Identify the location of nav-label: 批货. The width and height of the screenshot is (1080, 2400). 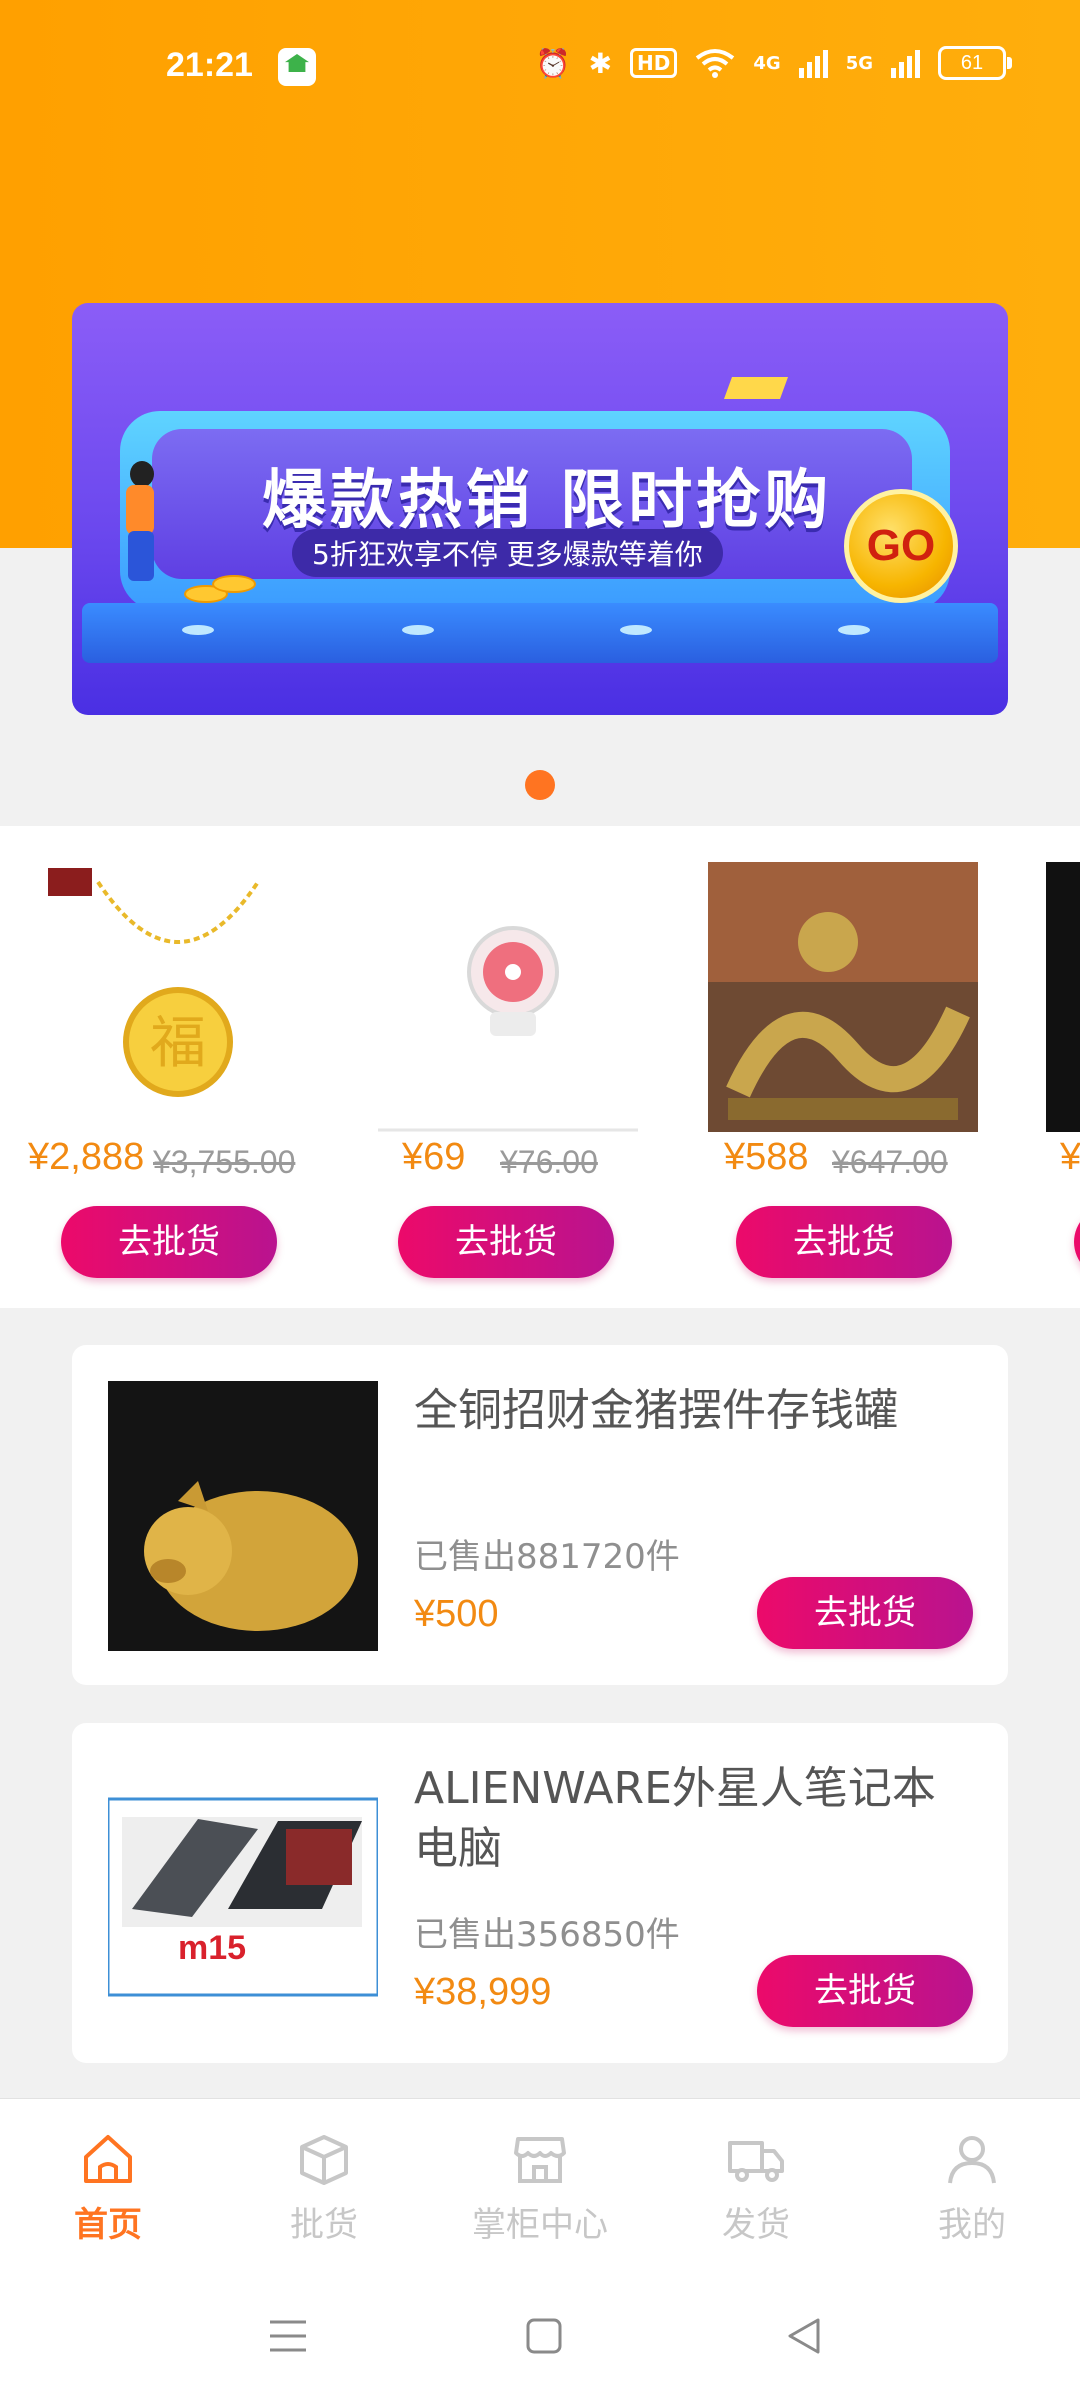
(324, 2225).